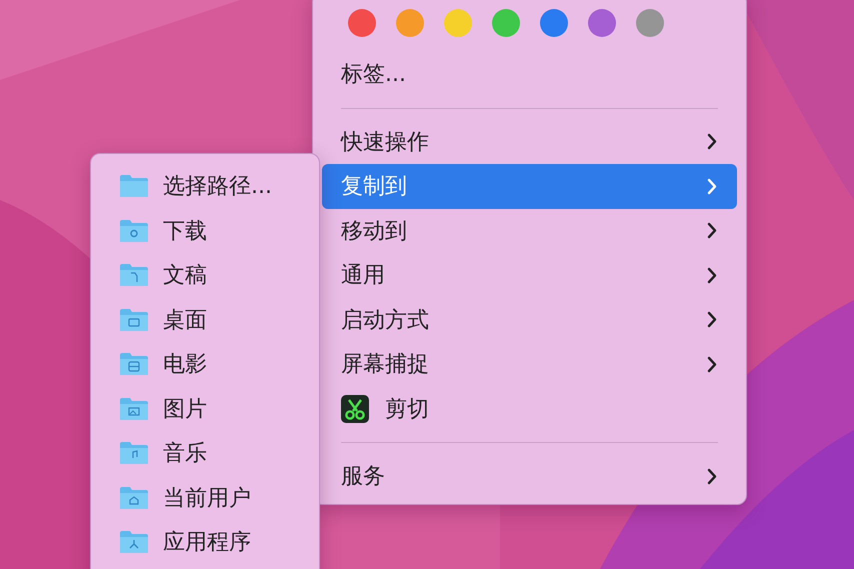  Describe the element at coordinates (205, 408) in the screenshot. I see `submenu-item: 图片` at that location.